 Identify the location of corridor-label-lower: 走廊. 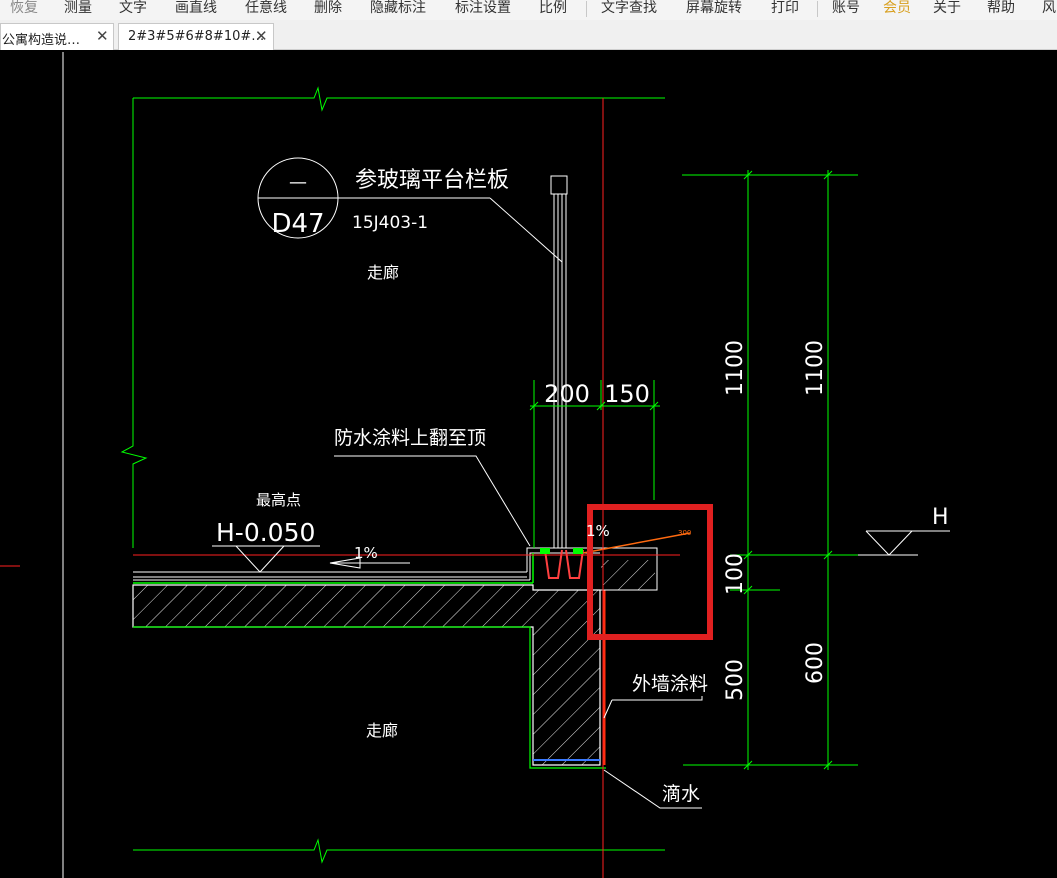
(382, 730).